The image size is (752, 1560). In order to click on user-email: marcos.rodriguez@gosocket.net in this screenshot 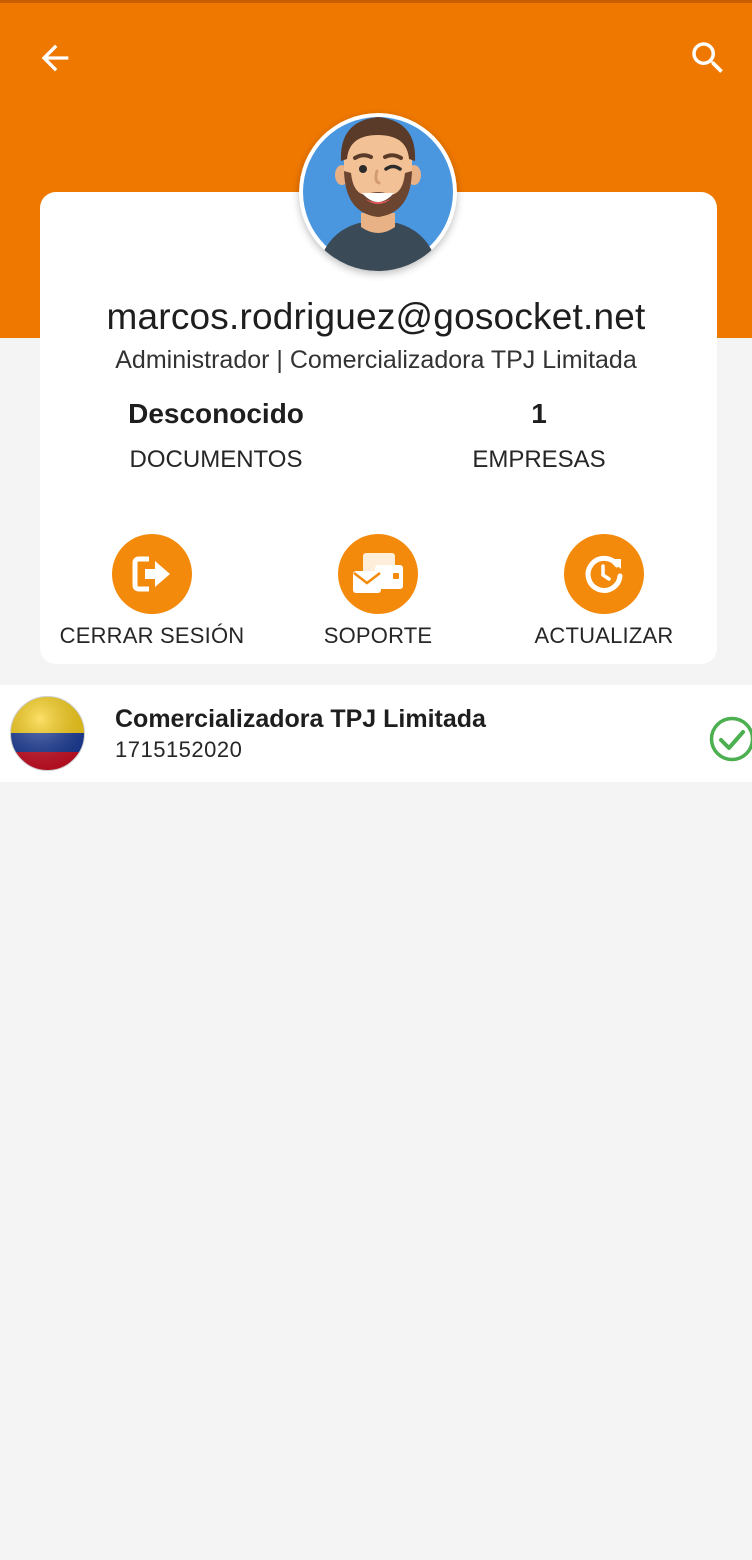, I will do `click(376, 316)`.